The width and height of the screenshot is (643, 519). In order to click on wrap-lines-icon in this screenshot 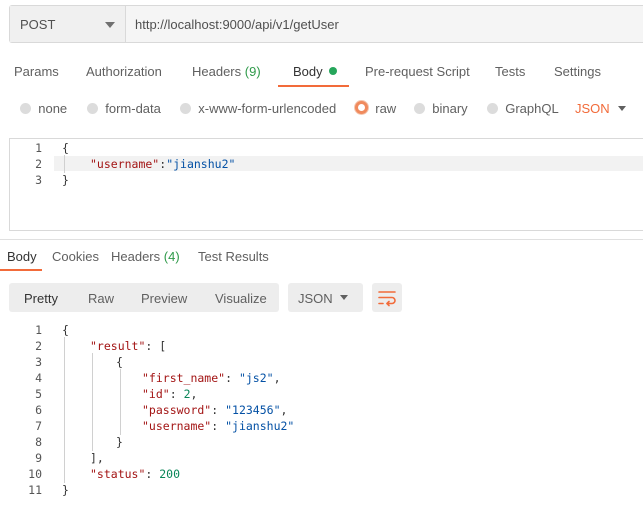, I will do `click(387, 299)`.